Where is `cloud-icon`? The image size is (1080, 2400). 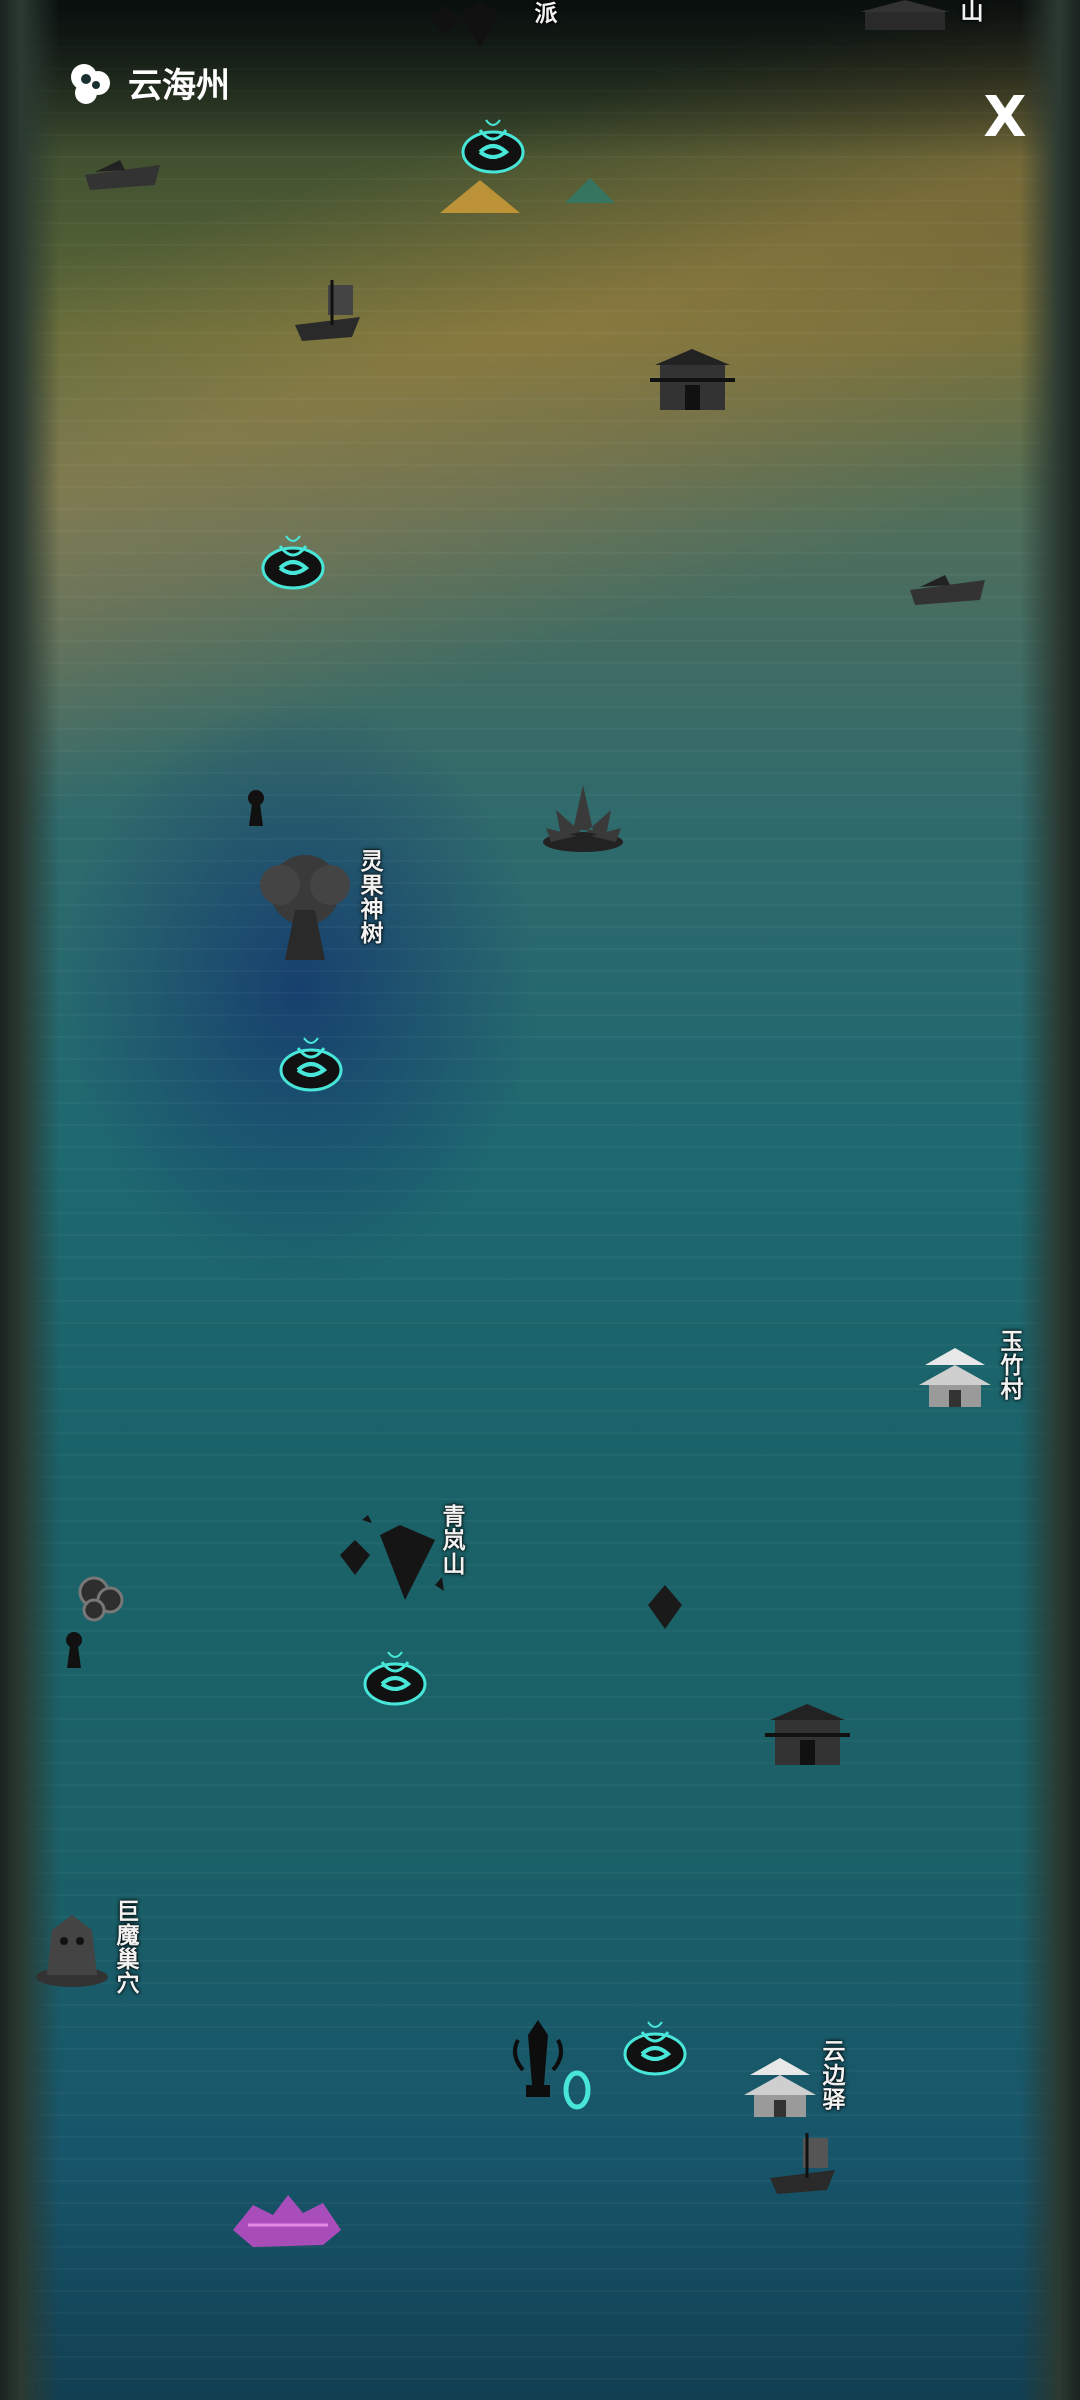 cloud-icon is located at coordinates (90, 84).